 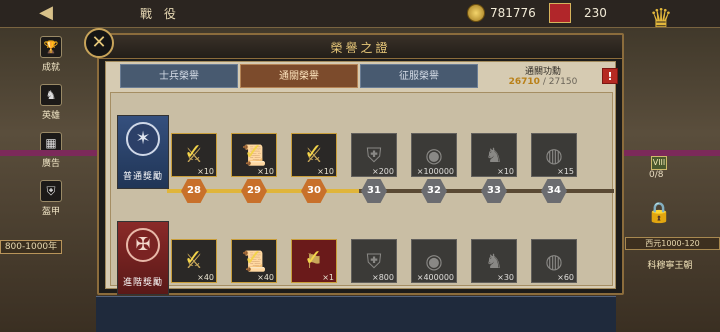 I want to click on advanced-reward-badge: ✠ 進階獎勵, so click(x=143, y=258).